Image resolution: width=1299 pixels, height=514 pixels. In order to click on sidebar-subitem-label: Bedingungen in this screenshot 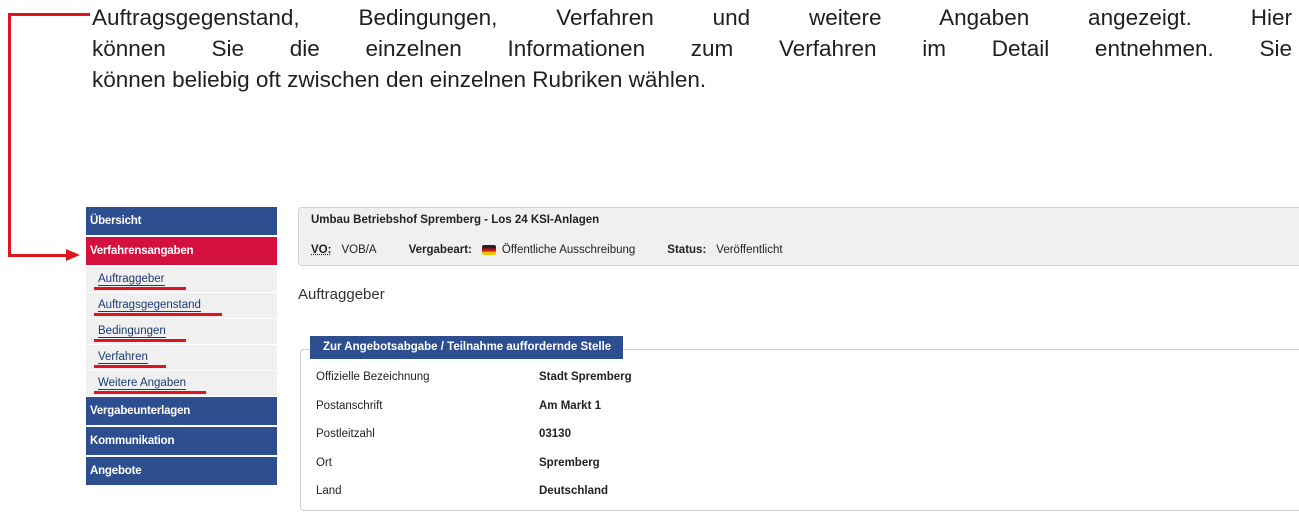, I will do `click(132, 331)`.